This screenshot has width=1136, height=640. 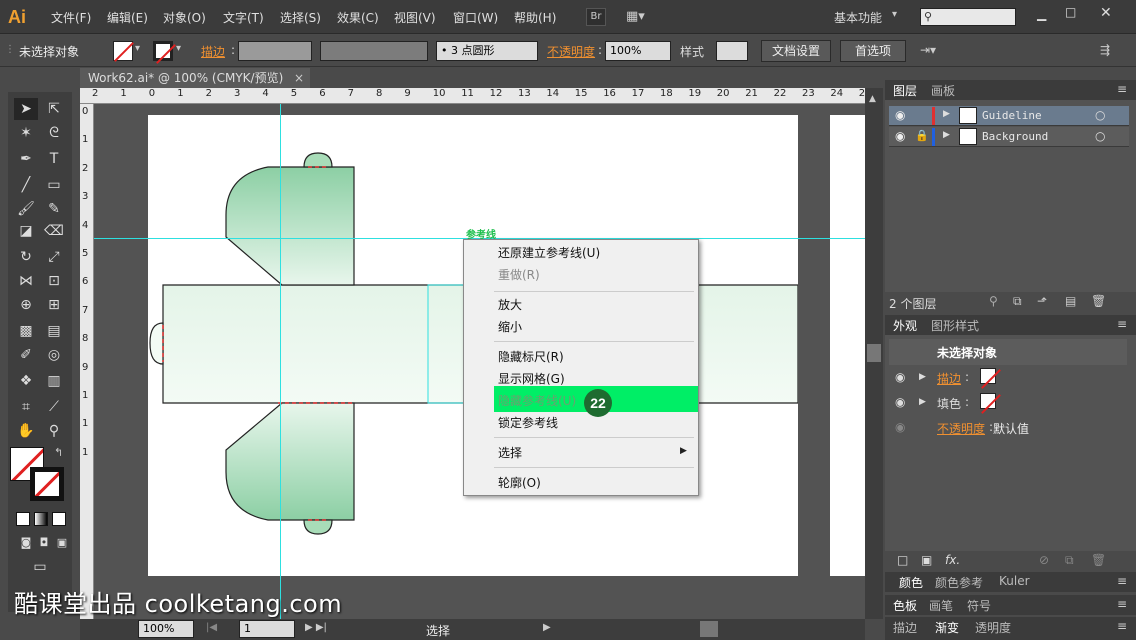 I want to click on swap-colors-icon: ↰, so click(x=58, y=452).